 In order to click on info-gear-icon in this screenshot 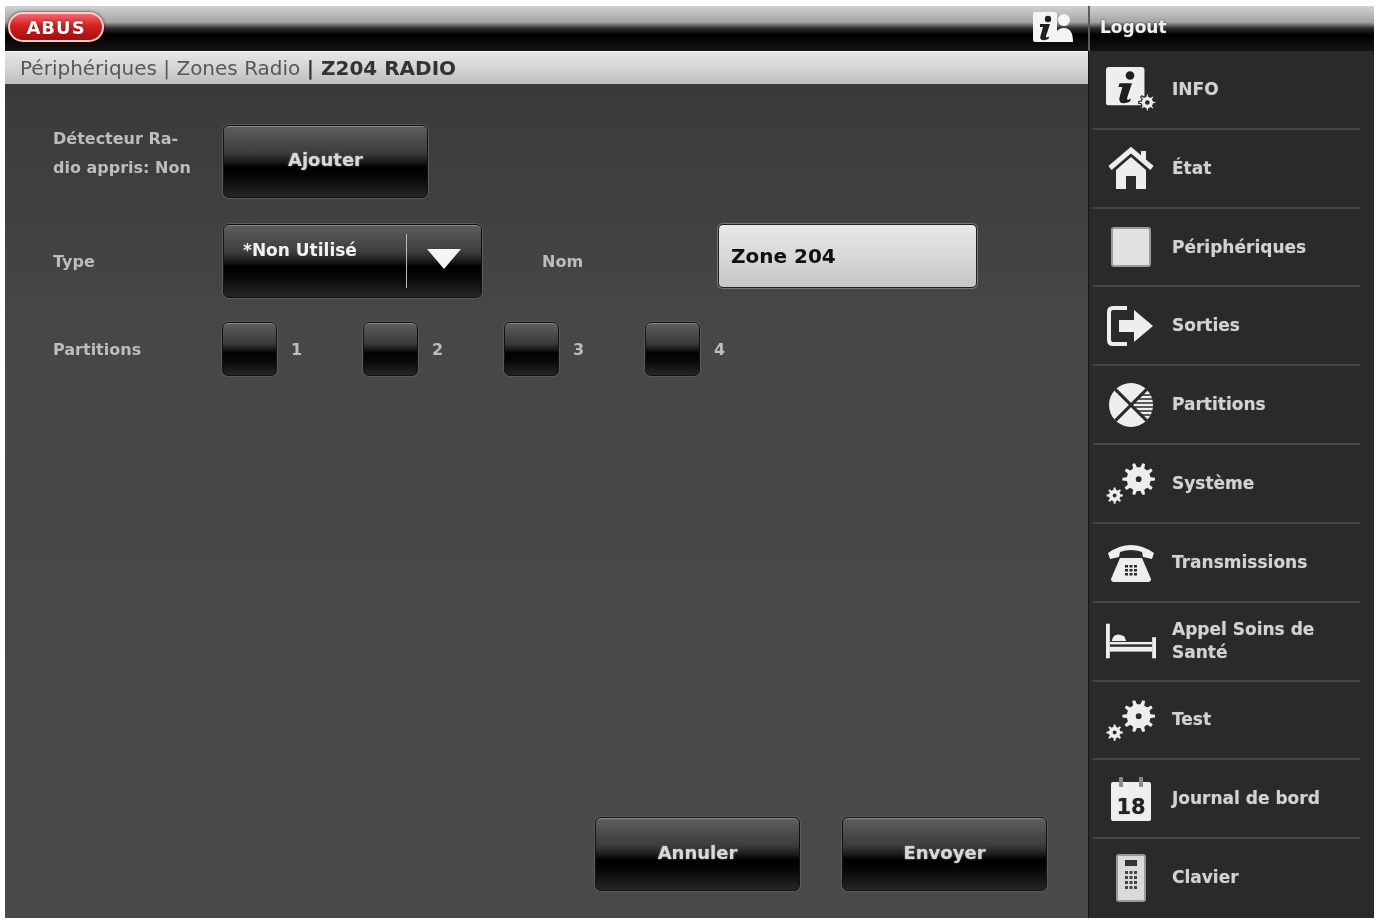, I will do `click(1131, 89)`.